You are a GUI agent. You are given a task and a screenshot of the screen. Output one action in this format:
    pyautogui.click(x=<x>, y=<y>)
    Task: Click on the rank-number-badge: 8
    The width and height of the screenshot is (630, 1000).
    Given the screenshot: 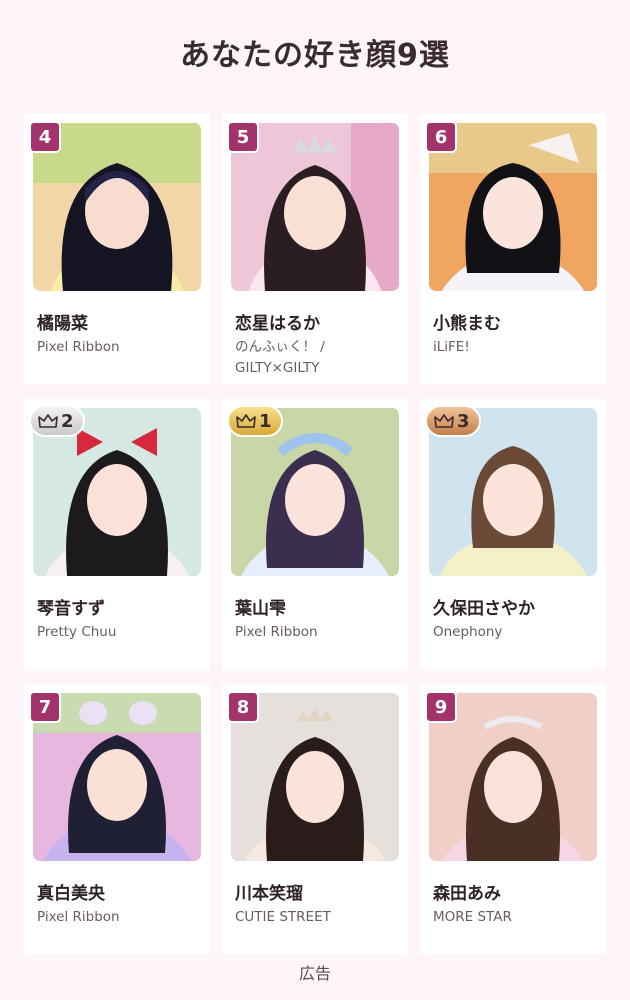 What is the action you would take?
    pyautogui.click(x=243, y=707)
    